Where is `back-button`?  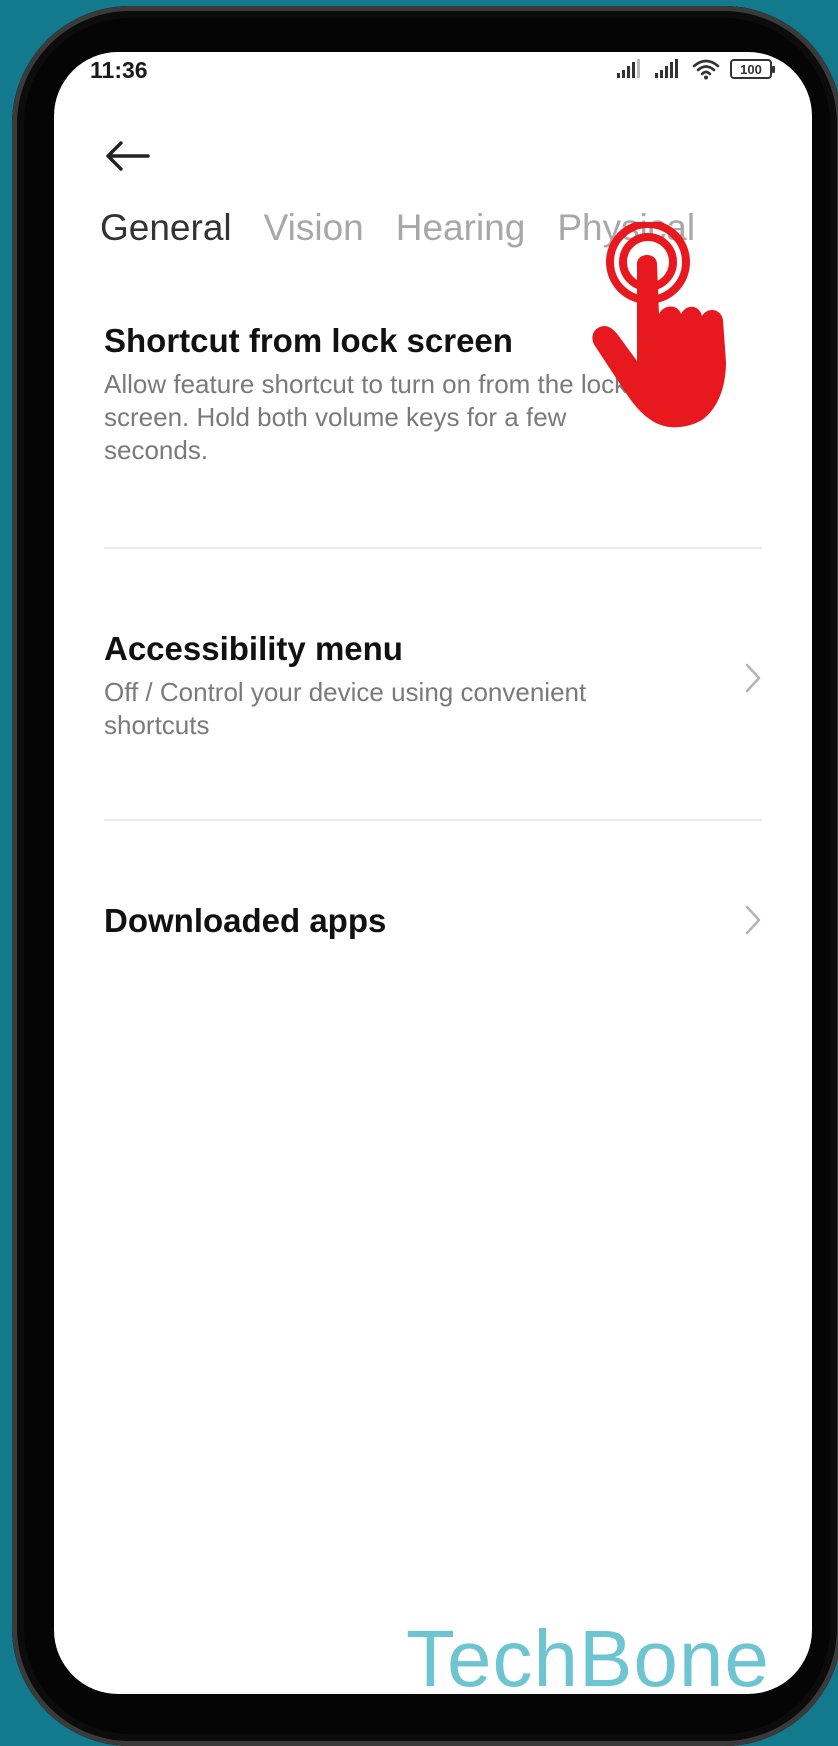 back-button is located at coordinates (128, 156).